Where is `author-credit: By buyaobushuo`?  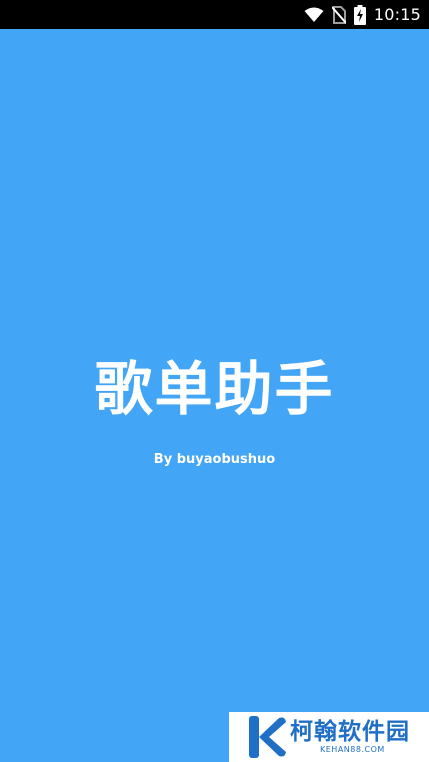 author-credit: By buyaobushuo is located at coordinates (214, 459).